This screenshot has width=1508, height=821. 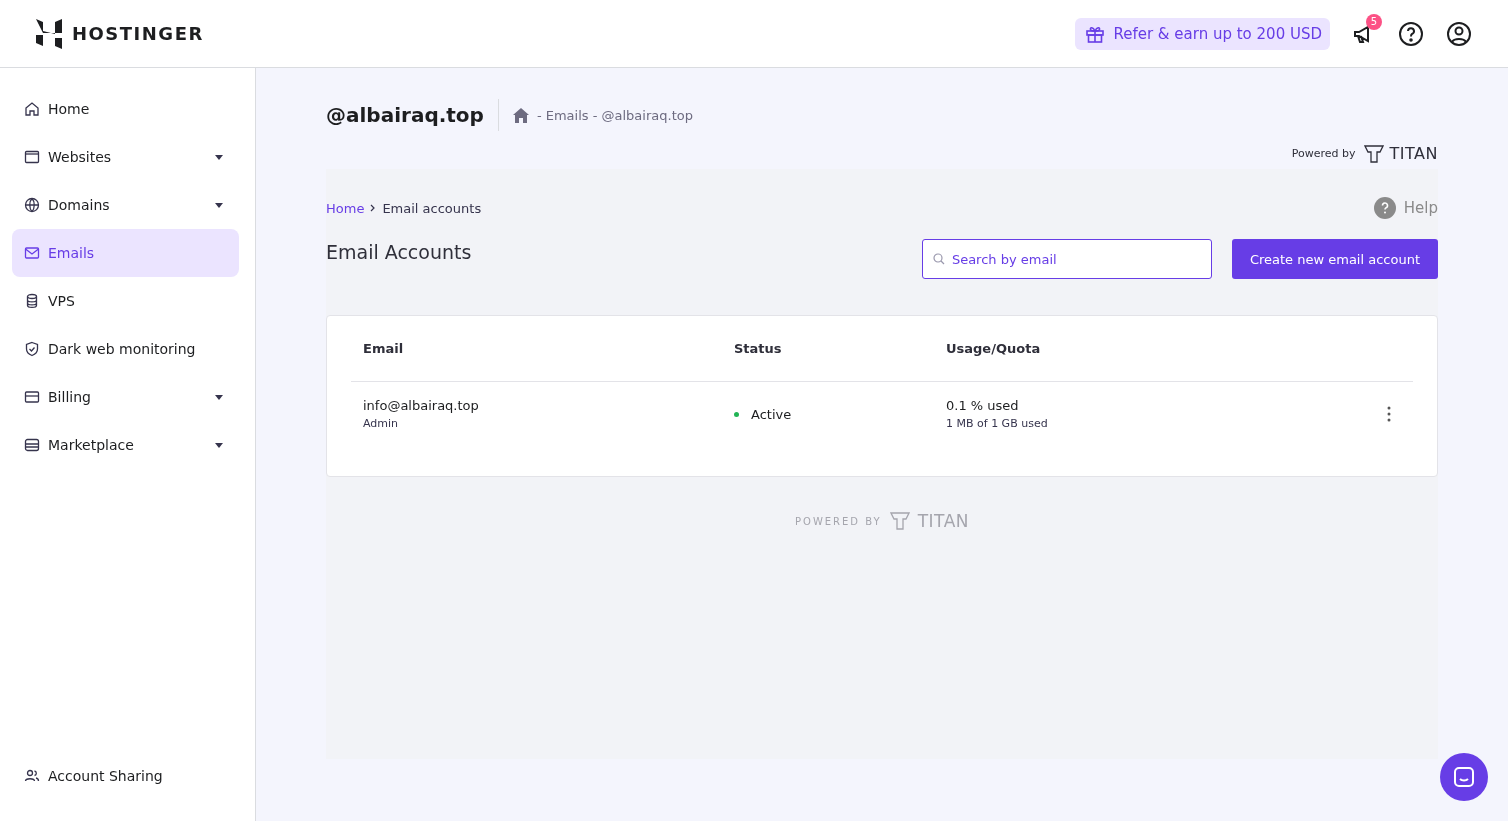 I want to click on create-account-button: Create new email account, so click(x=1334, y=259).